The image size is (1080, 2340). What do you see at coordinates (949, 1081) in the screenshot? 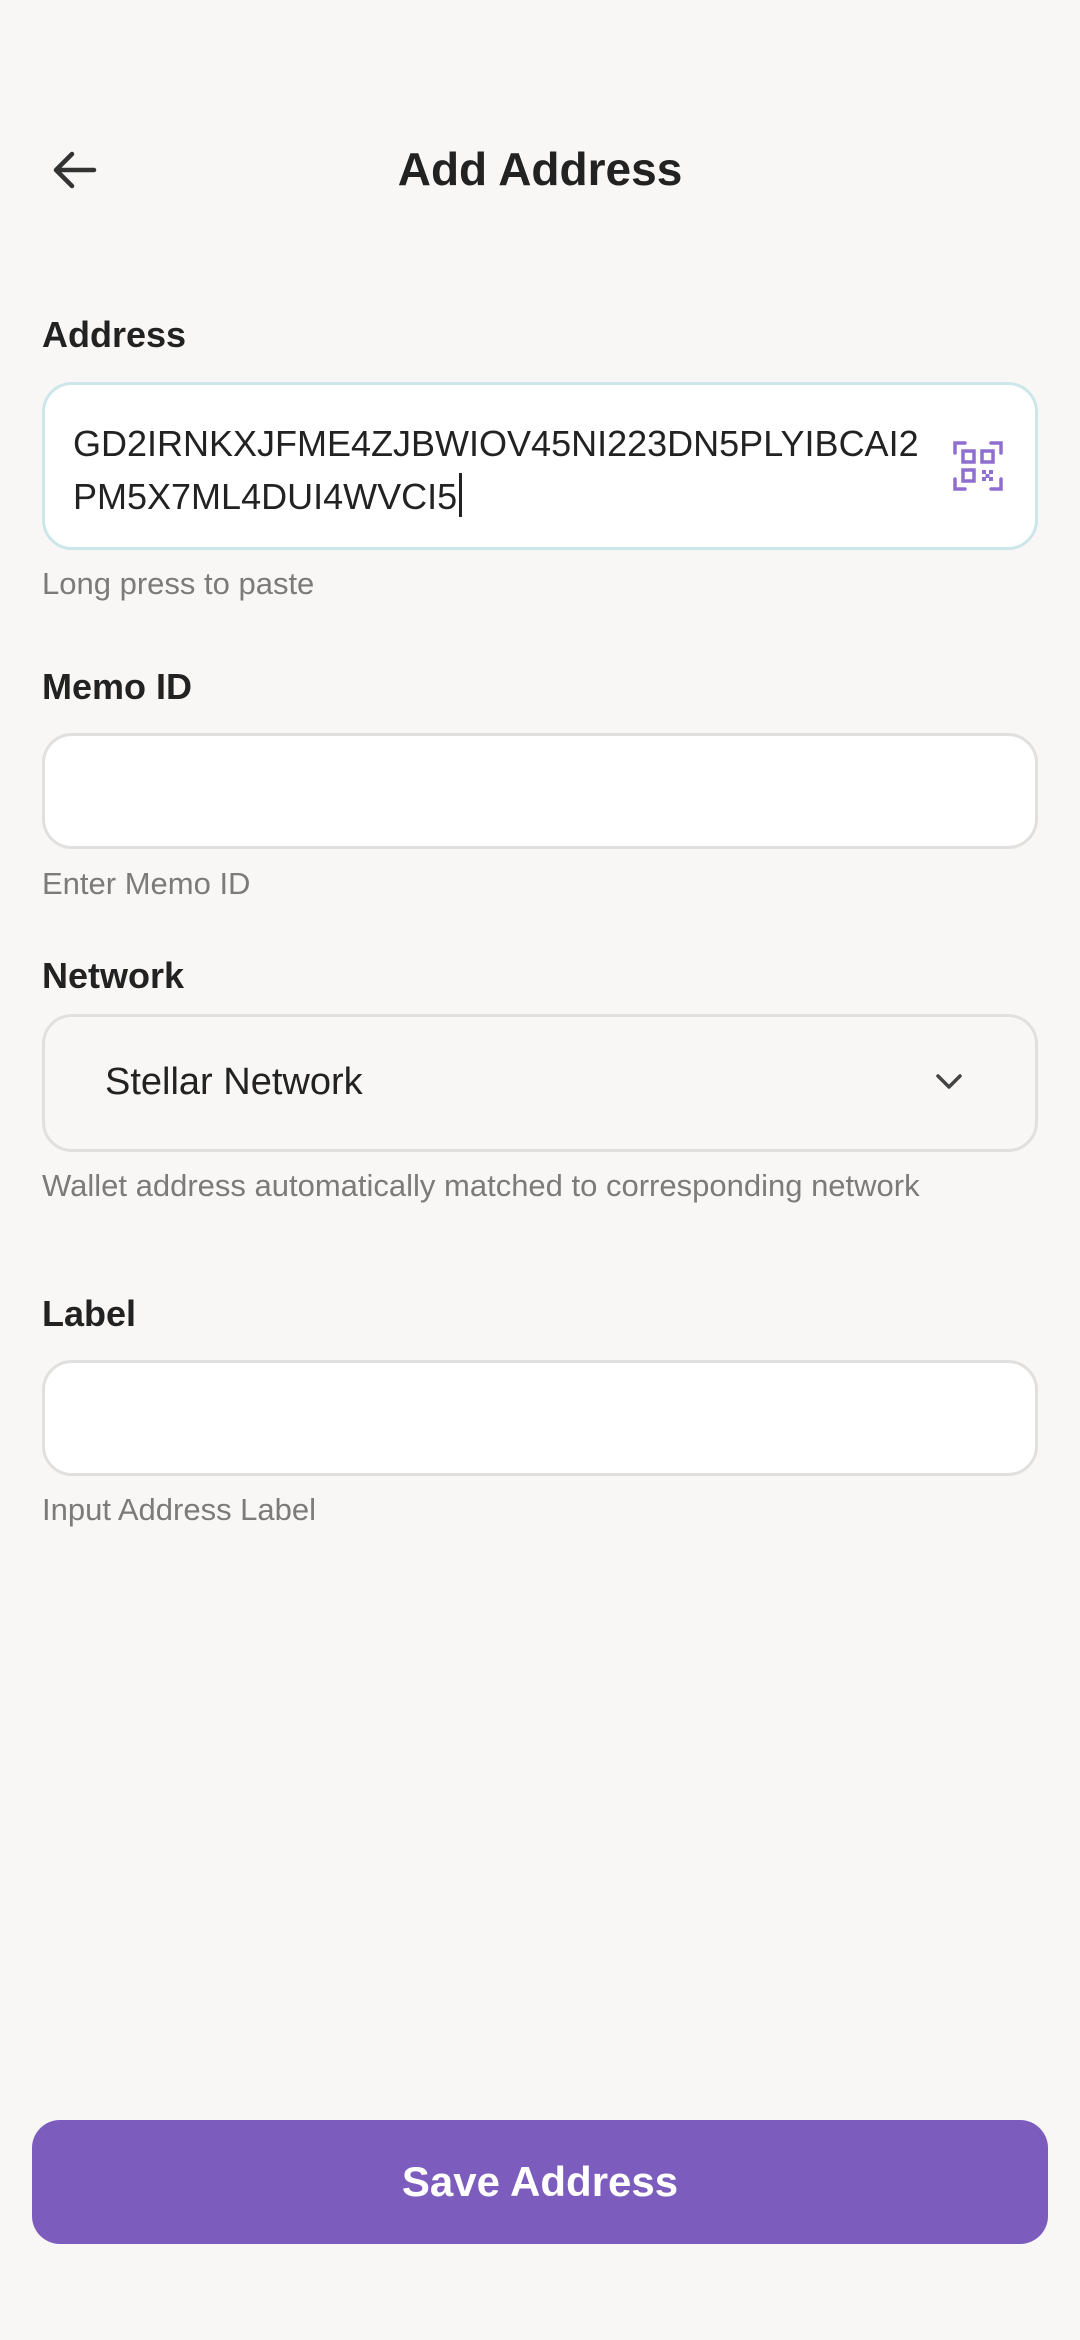
I see `chevron-down-icon` at bounding box center [949, 1081].